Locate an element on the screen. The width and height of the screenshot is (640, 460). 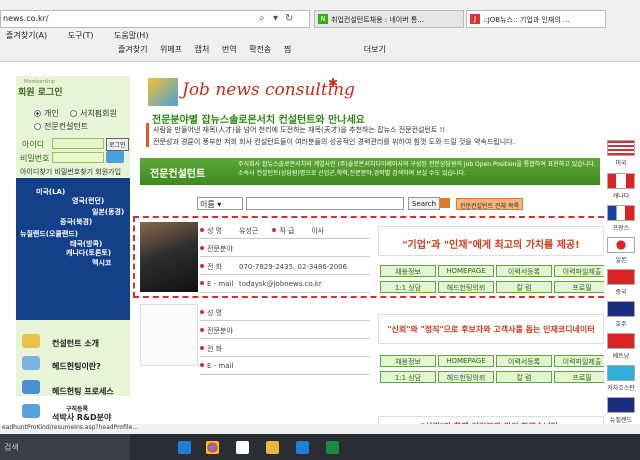
profile-row-name-2: 성 명 is located at coordinates (285, 312).